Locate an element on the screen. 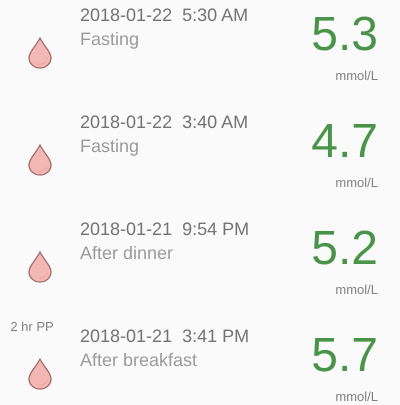  reading-datetime: 2018-01-21 9:54 PM is located at coordinates (165, 229).